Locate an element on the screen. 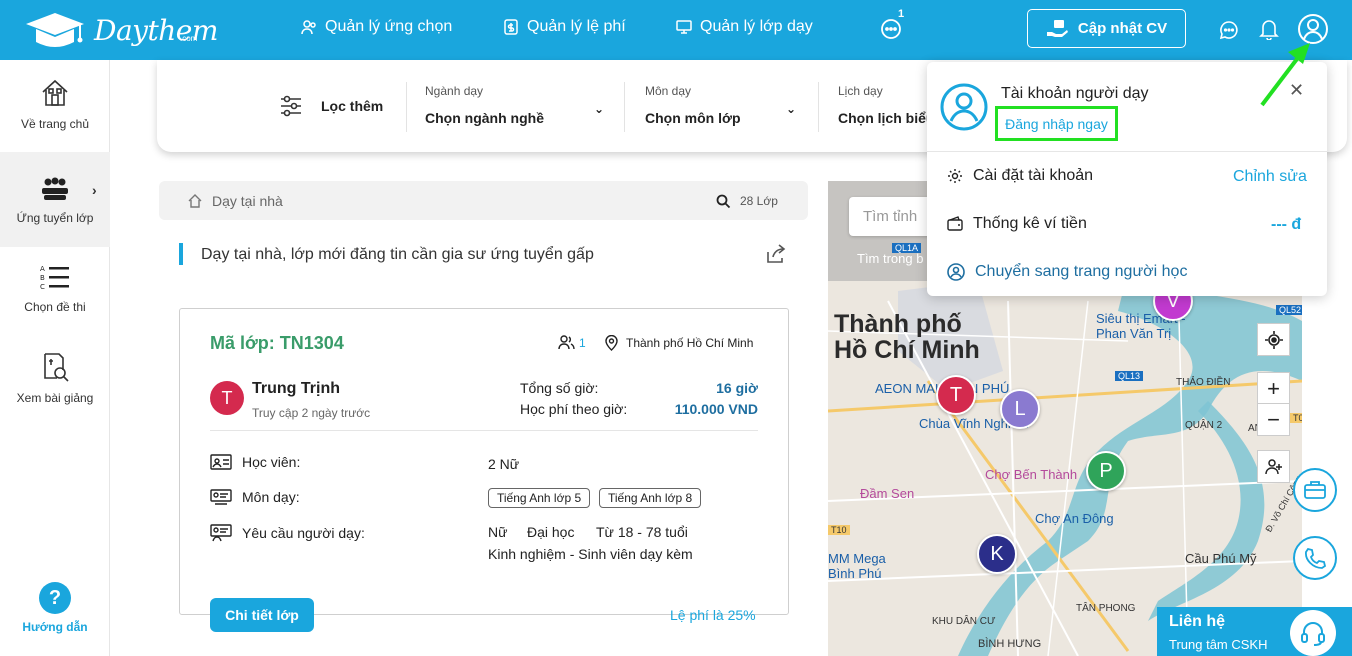  nav-manage-applications: Quản lý ứng chọn is located at coordinates (376, 27).